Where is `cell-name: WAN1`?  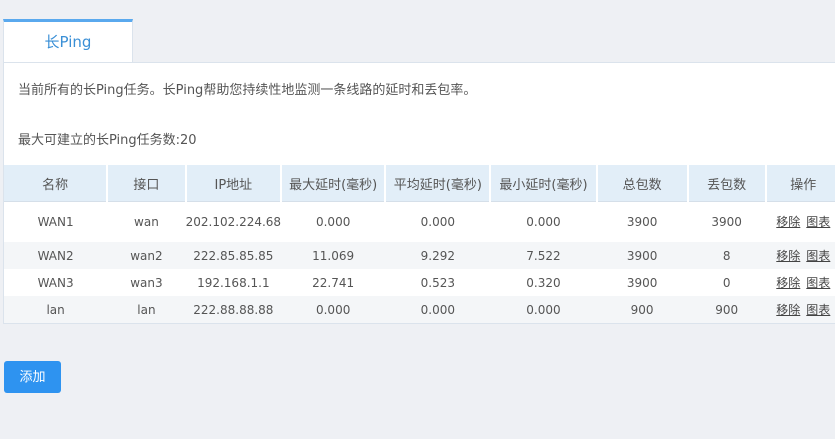 cell-name: WAN1 is located at coordinates (55, 222).